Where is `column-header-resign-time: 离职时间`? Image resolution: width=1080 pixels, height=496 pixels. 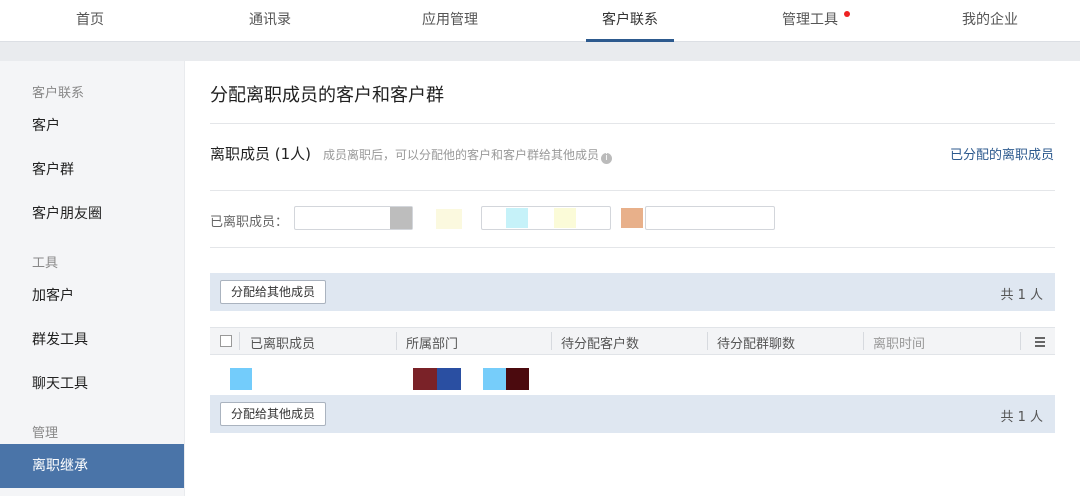 column-header-resign-time: 离职时间 is located at coordinates (899, 342).